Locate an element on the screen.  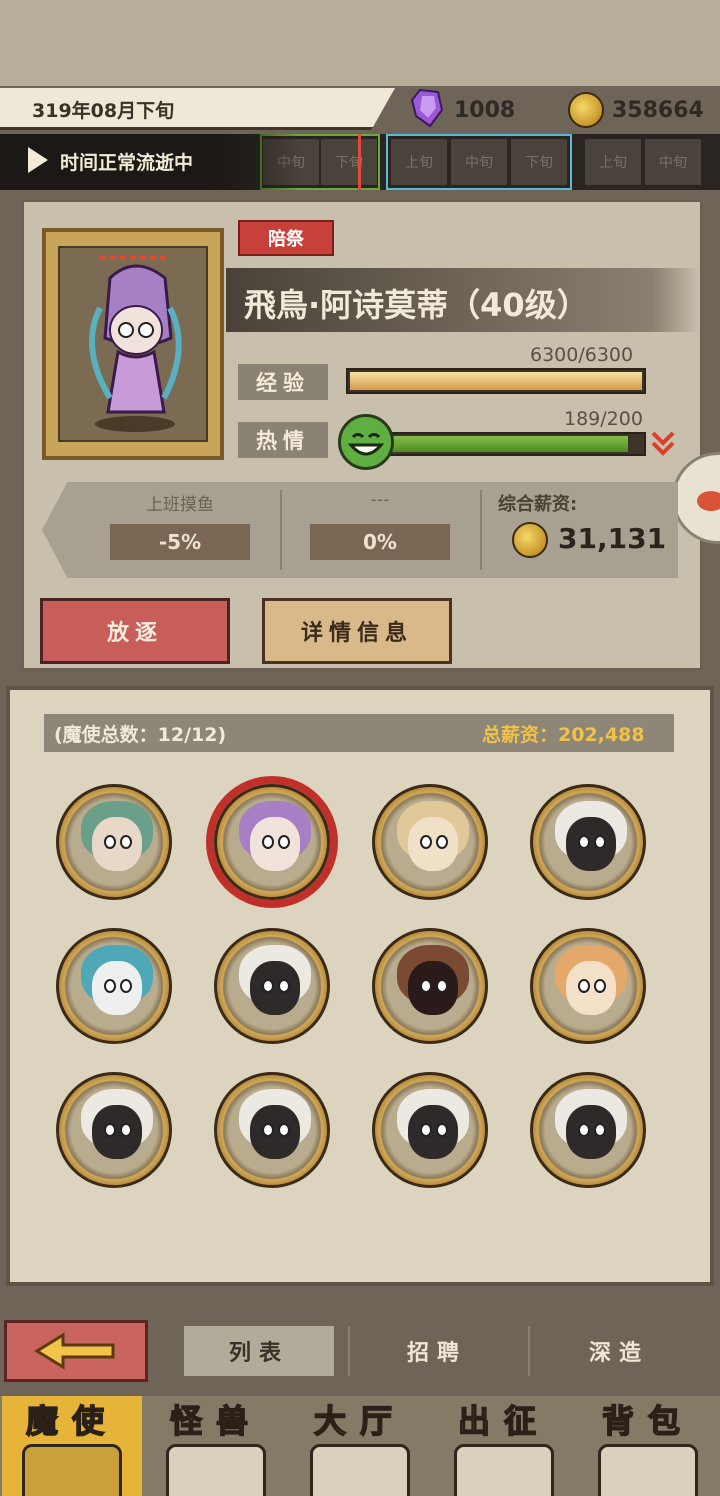
exp-value: 6300/6300 is located at coordinates (582, 355).